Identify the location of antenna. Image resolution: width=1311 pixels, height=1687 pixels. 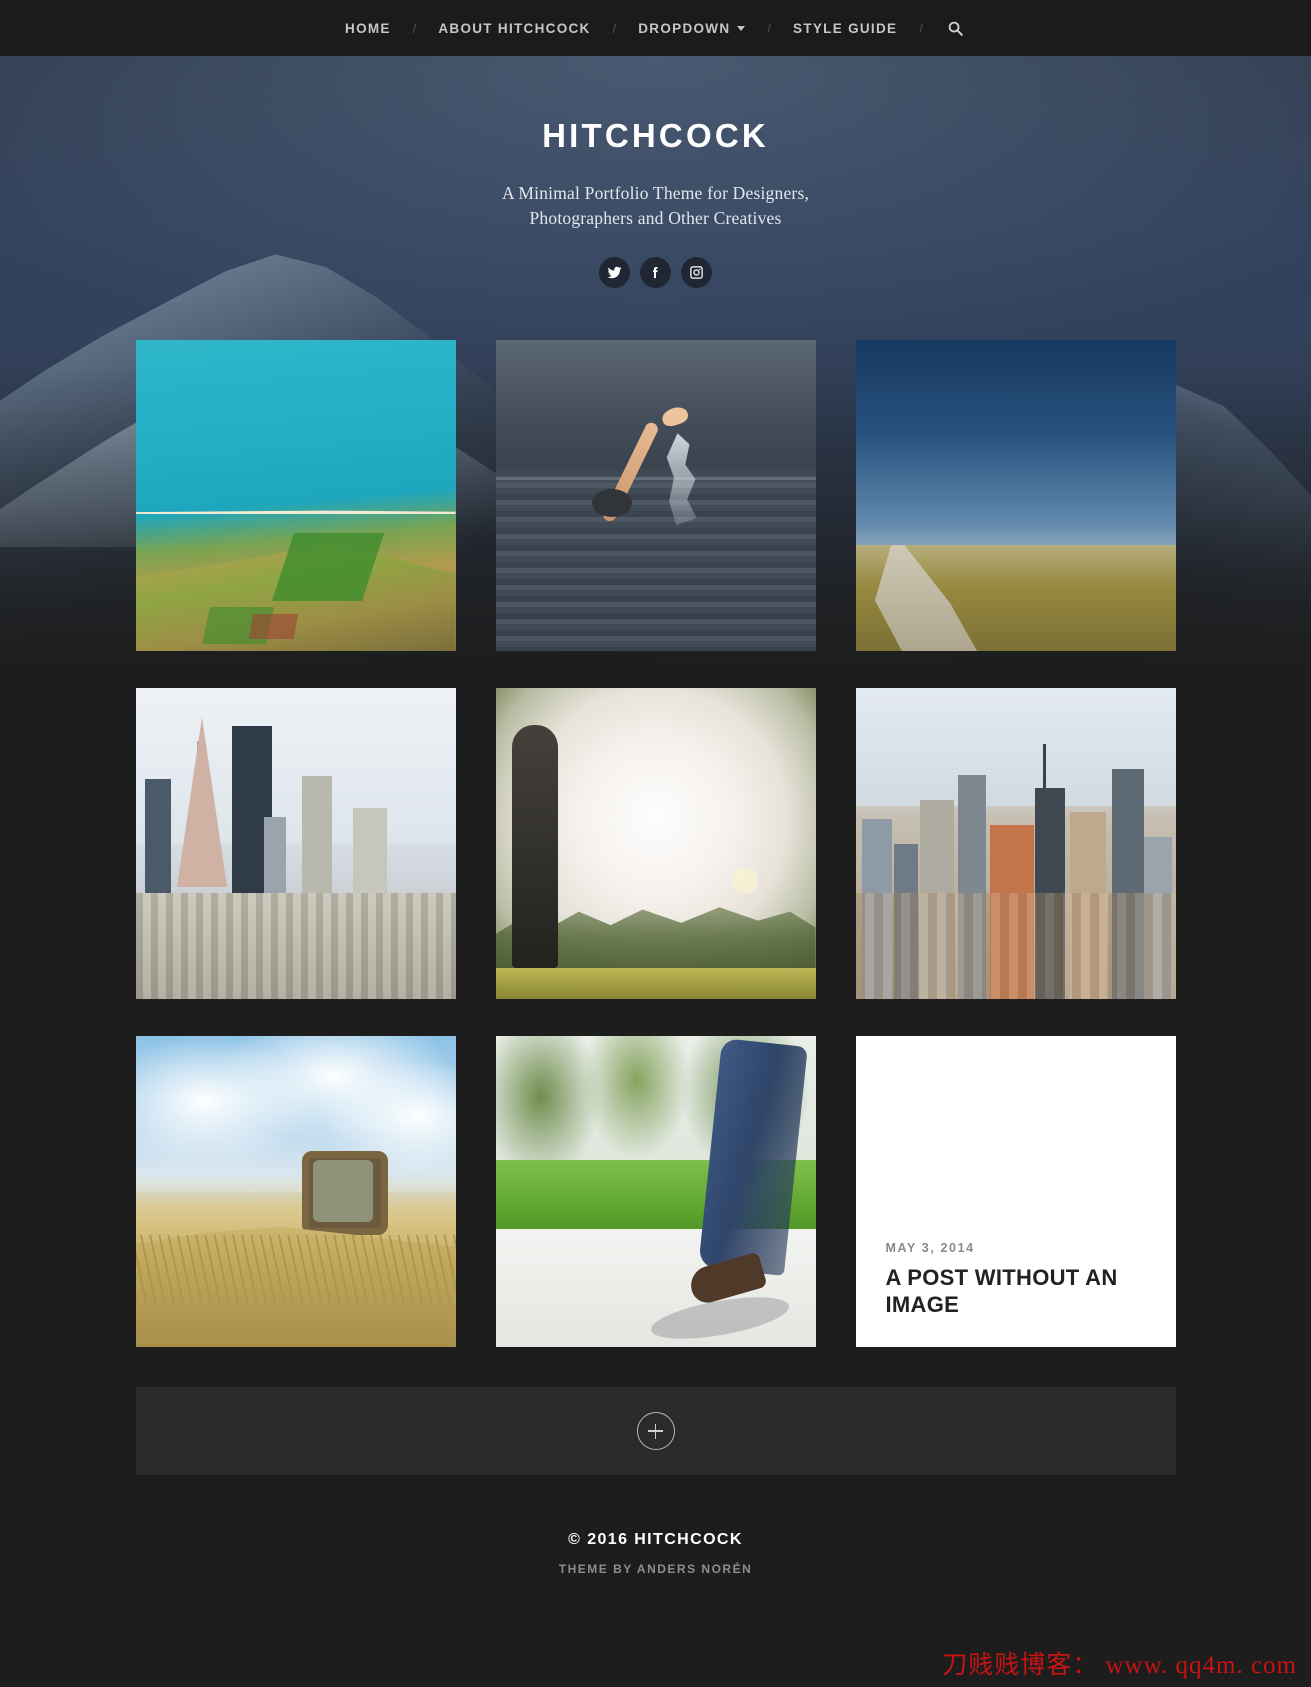
(1044, 765).